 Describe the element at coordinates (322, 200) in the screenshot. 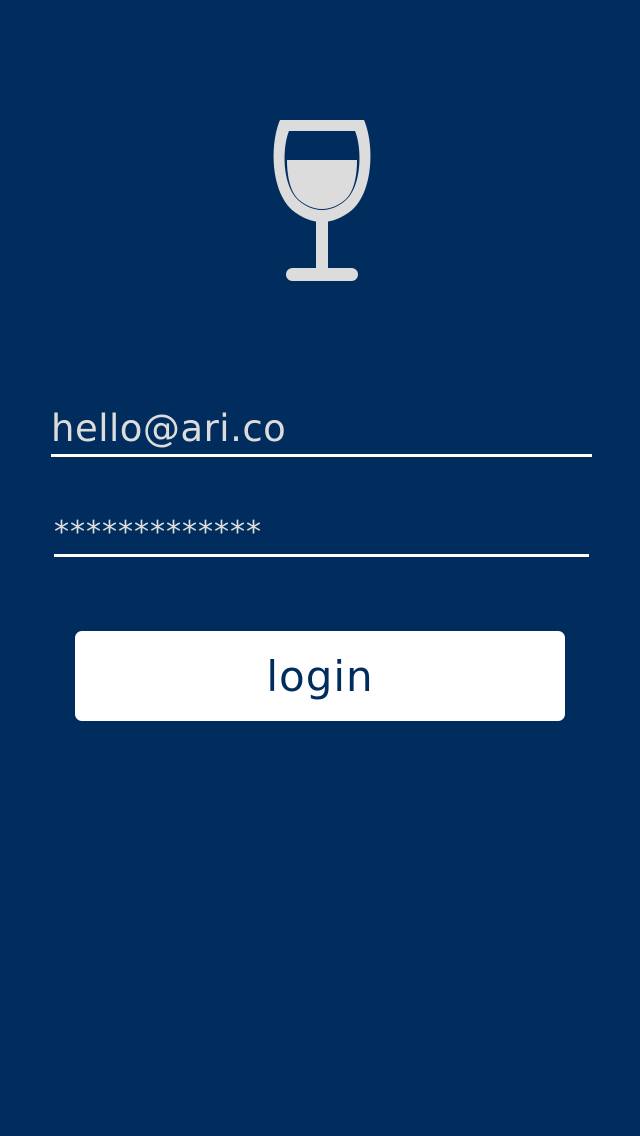

I see `wine-glass-icon` at that location.